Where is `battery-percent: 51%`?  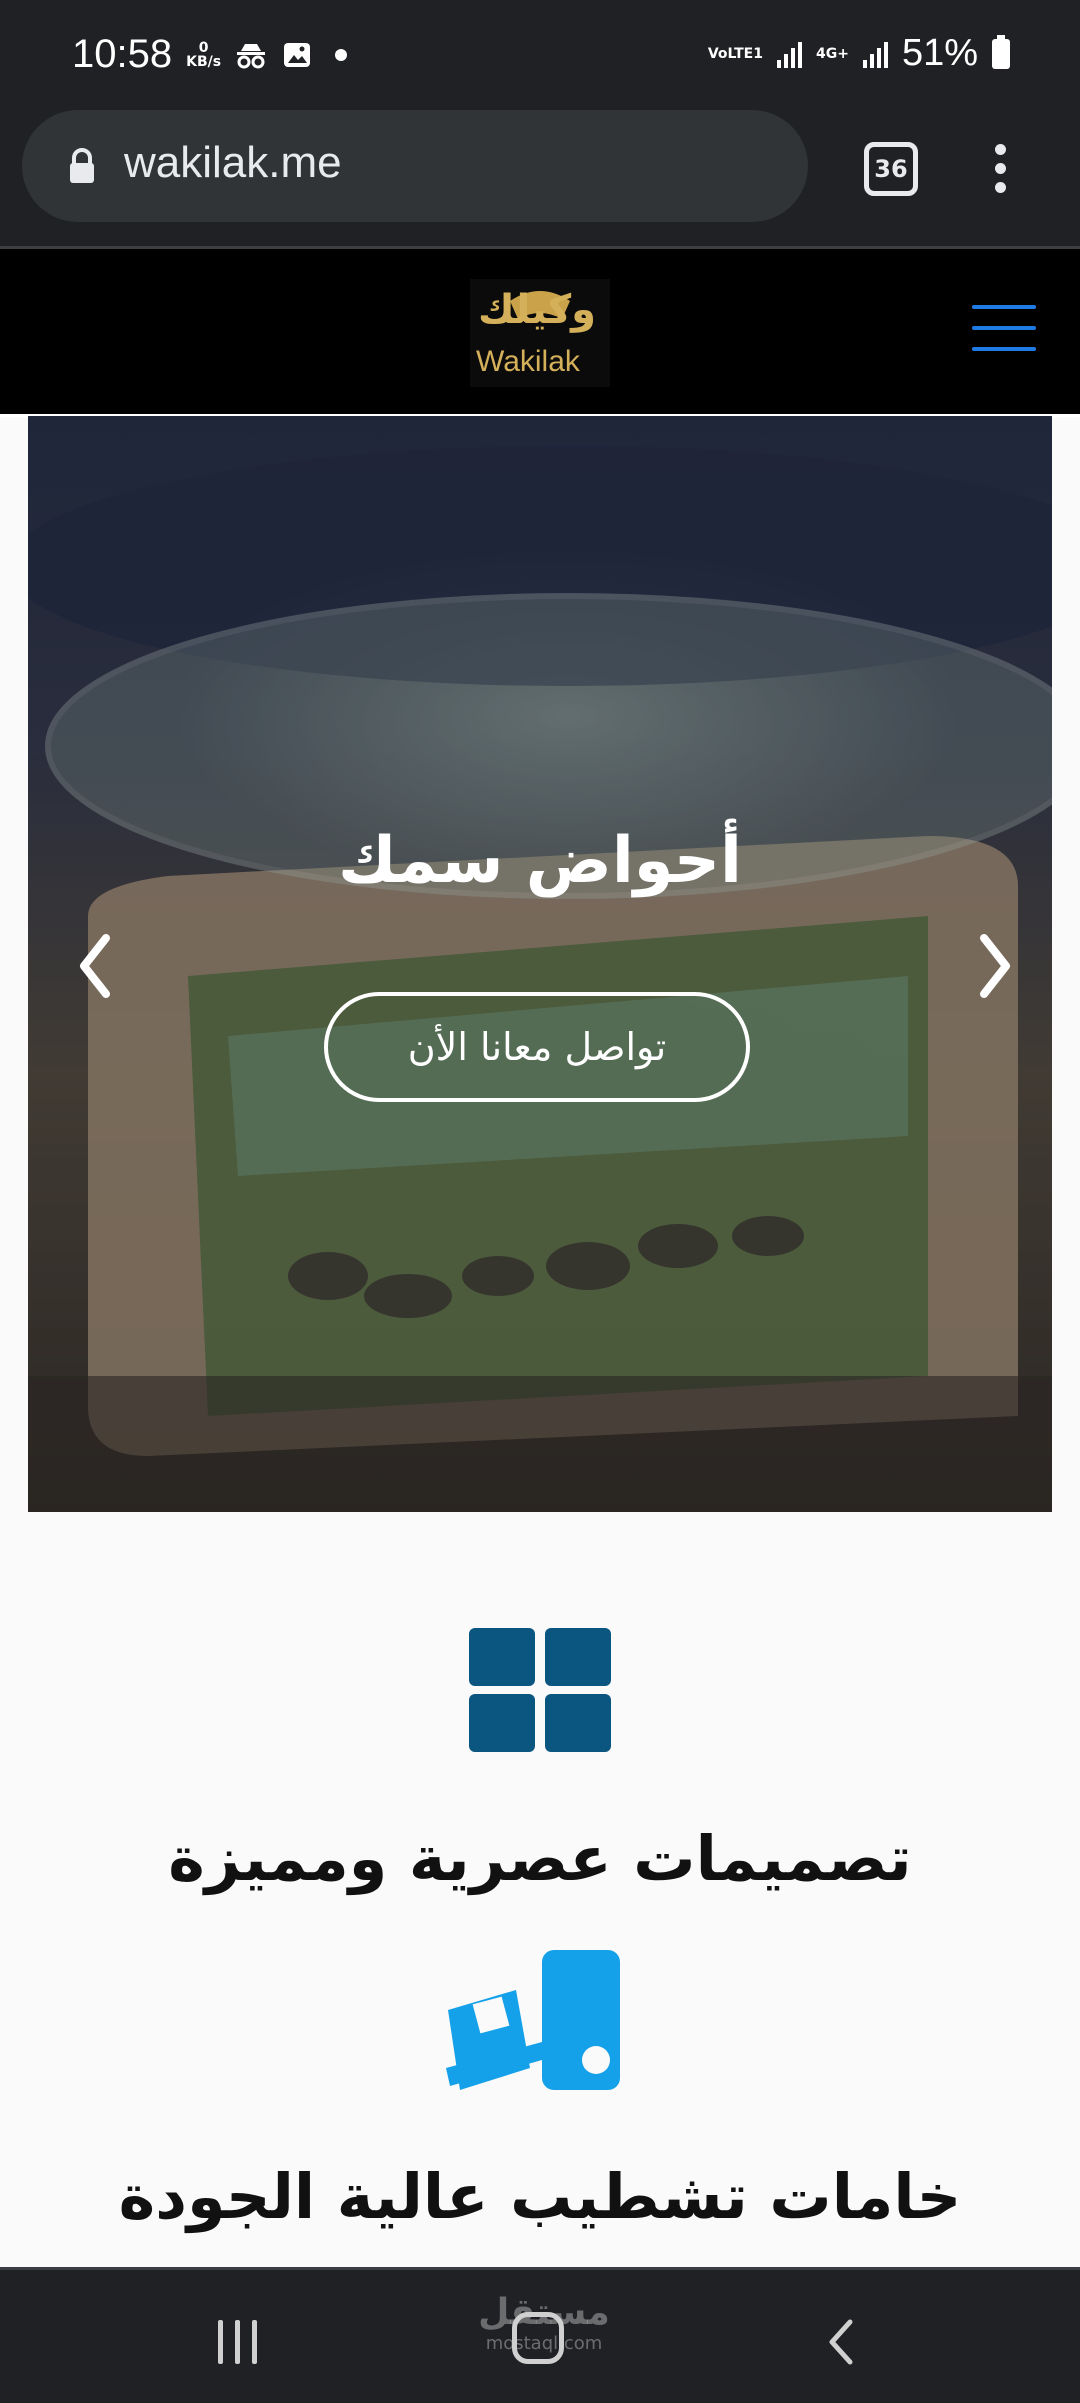
battery-percent: 51% is located at coordinates (939, 53).